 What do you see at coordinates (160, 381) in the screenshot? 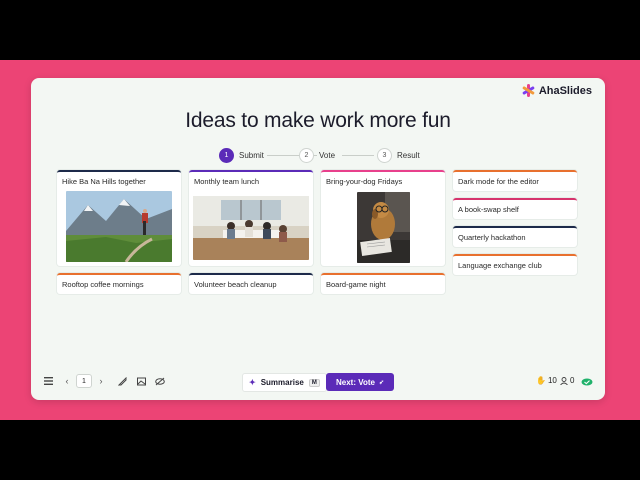
I see `hide-icon` at bounding box center [160, 381].